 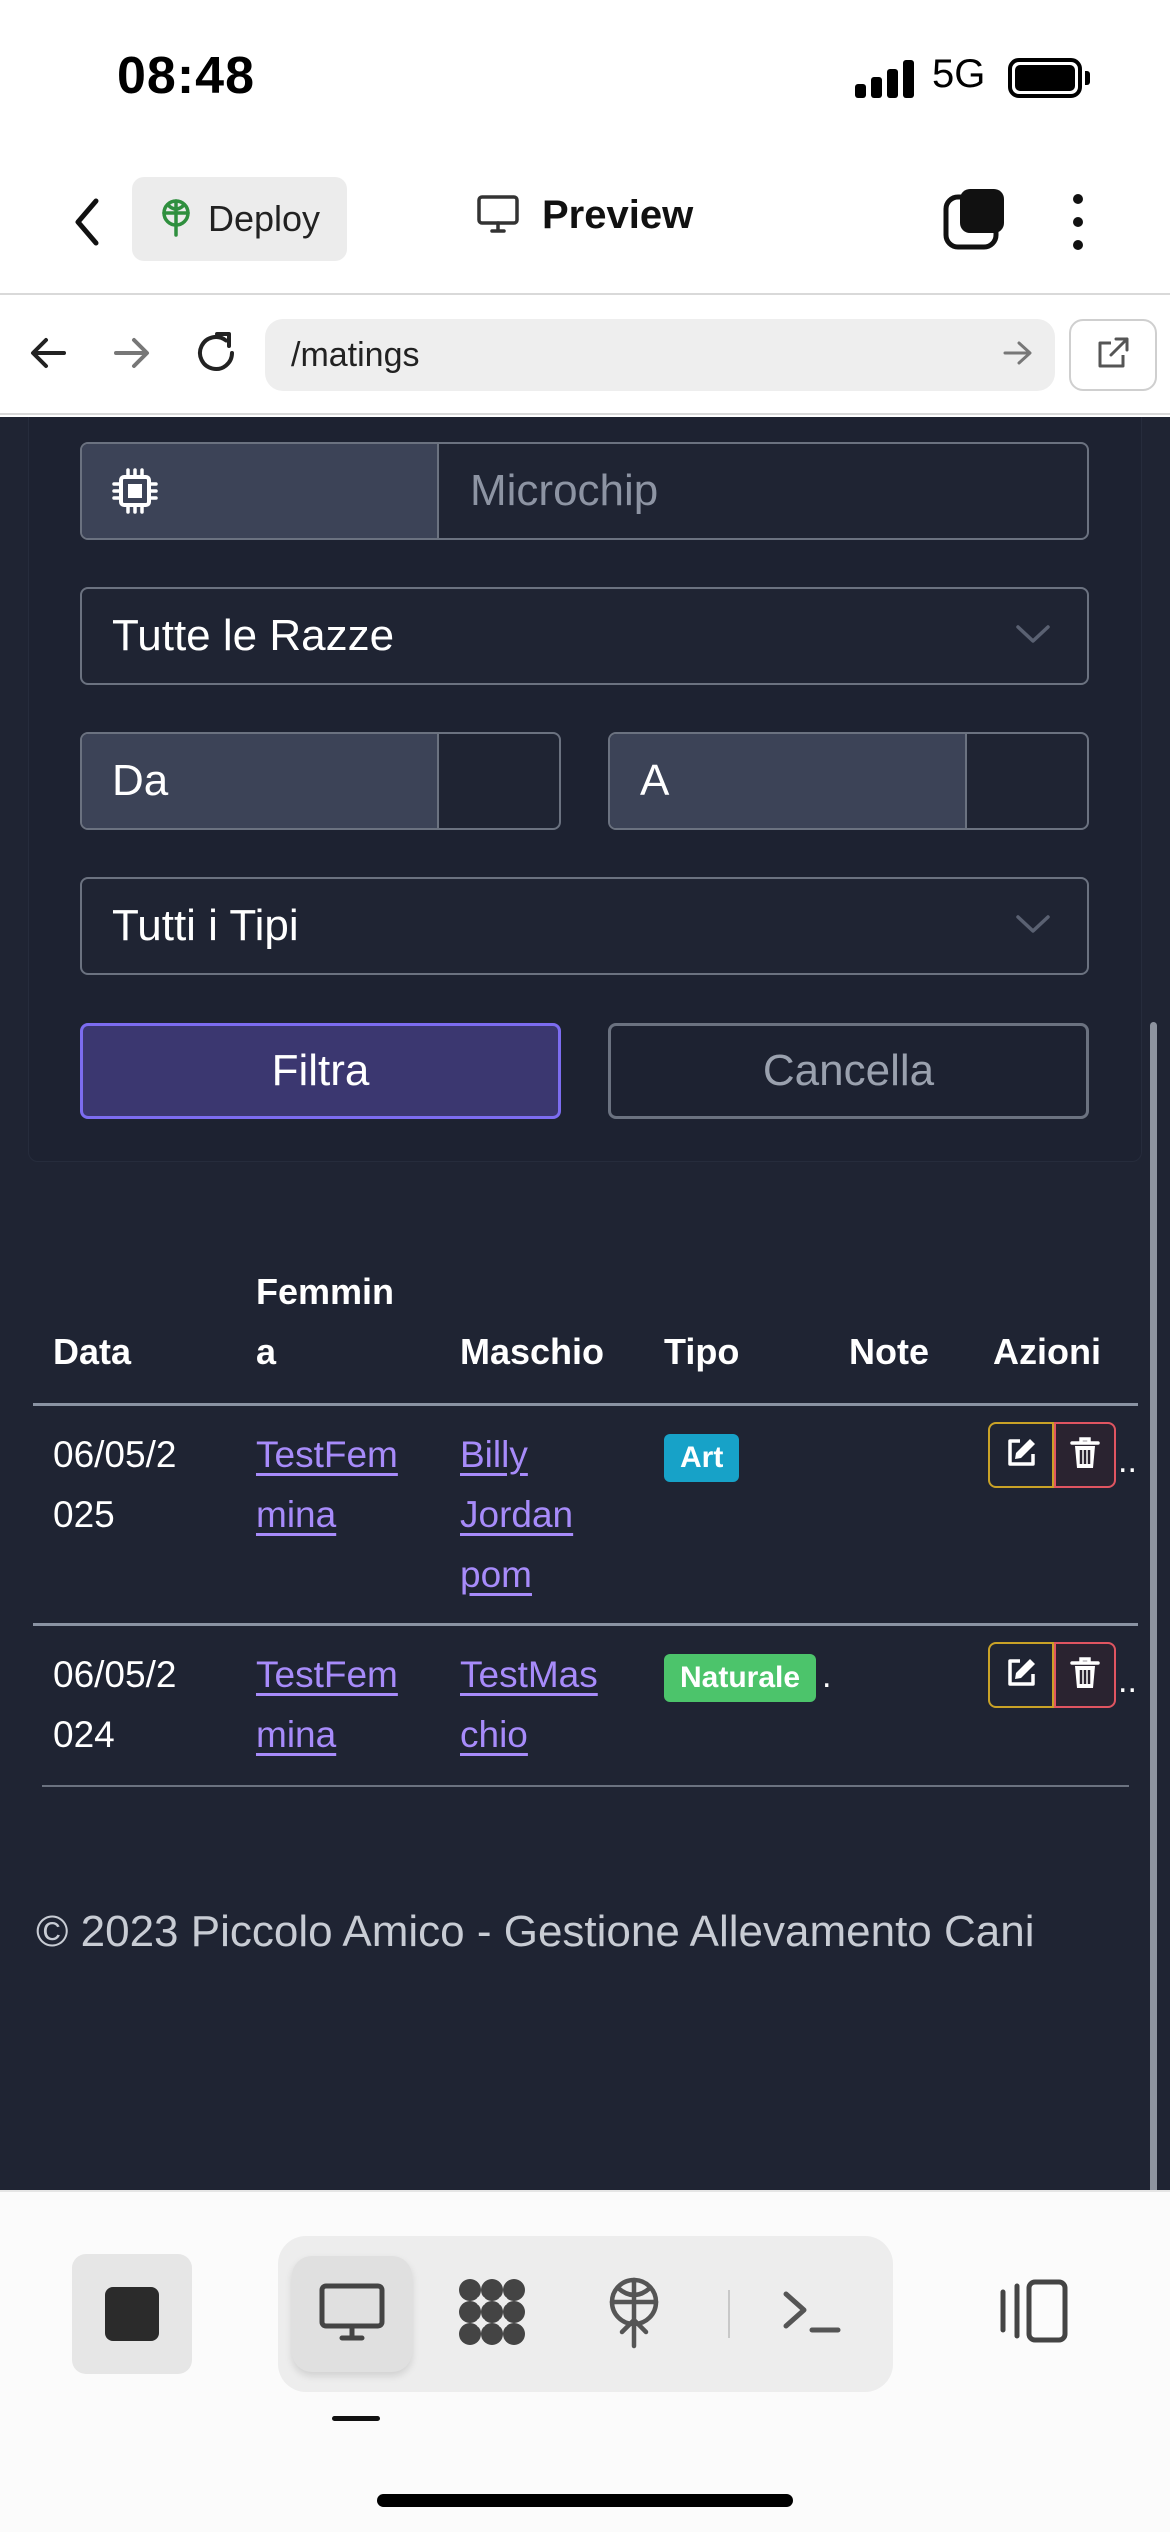 I want to click on microchip-addon, so click(x=260, y=491).